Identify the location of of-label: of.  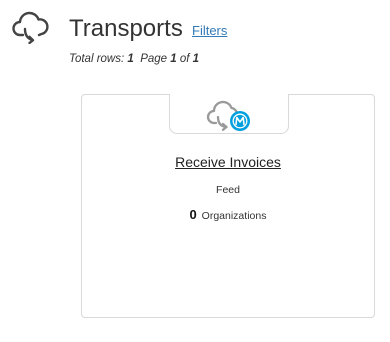
(184, 59).